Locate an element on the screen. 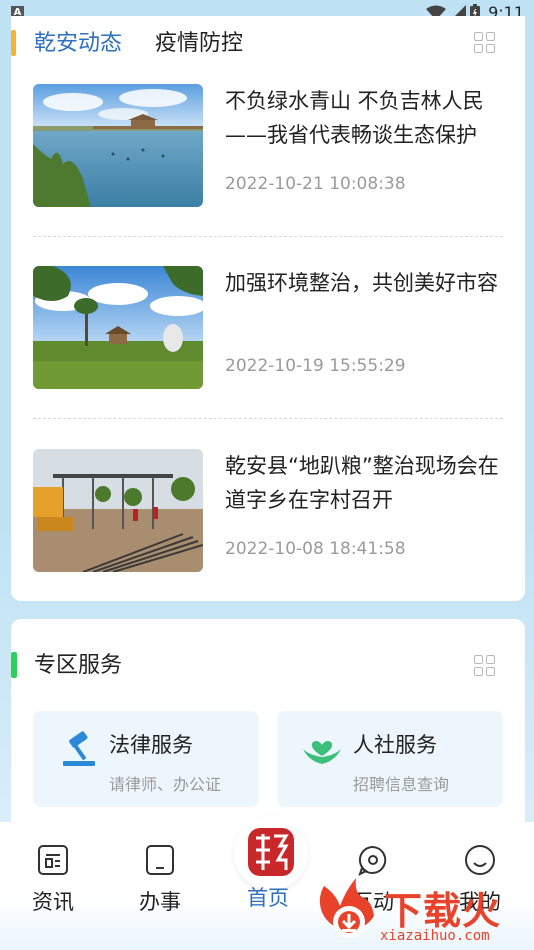 The height and width of the screenshot is (950, 534). legal-service-desc: 请律师、办公证 is located at coordinates (165, 784).